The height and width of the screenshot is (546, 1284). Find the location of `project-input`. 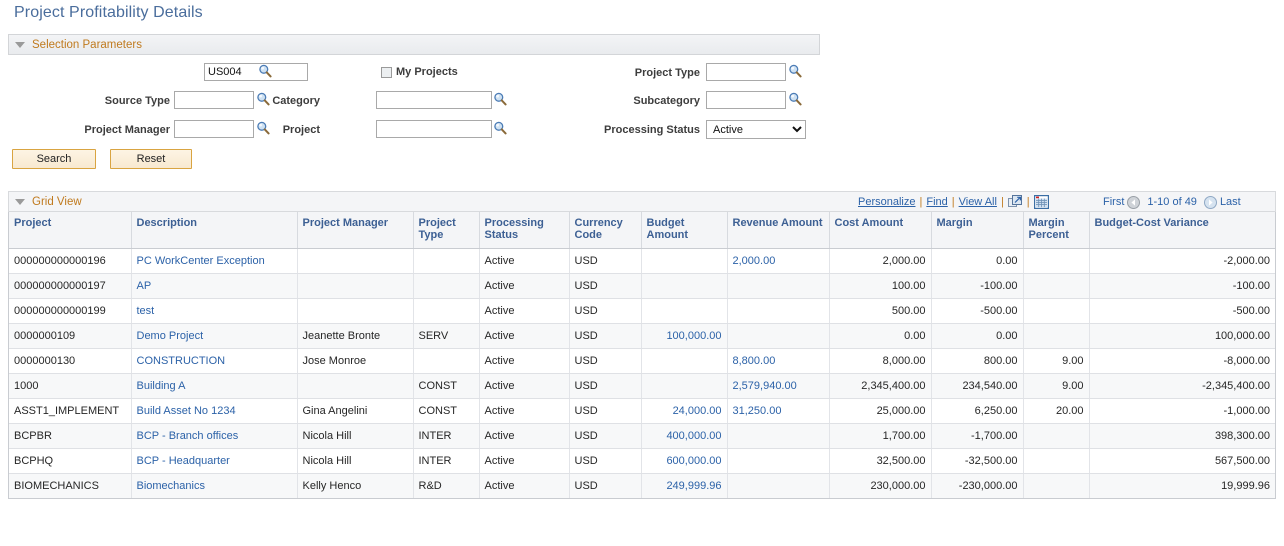

project-input is located at coordinates (434, 129).